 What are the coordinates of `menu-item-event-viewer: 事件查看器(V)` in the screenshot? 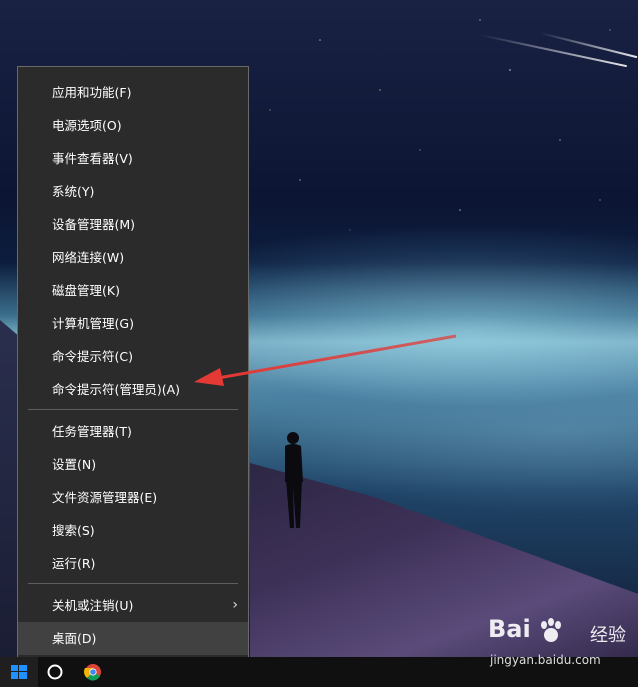 It's located at (133, 158).